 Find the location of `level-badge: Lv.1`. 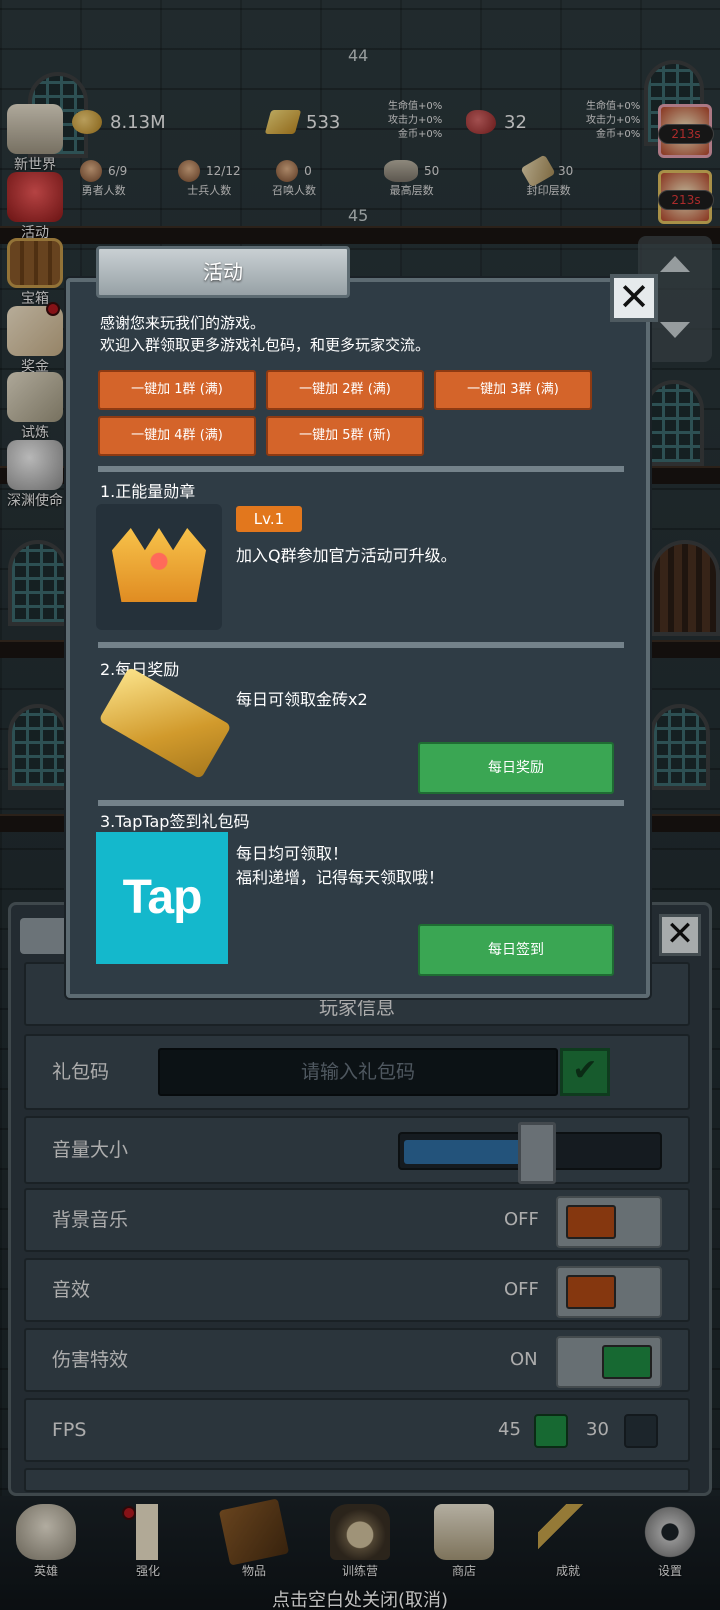

level-badge: Lv.1 is located at coordinates (269, 519).